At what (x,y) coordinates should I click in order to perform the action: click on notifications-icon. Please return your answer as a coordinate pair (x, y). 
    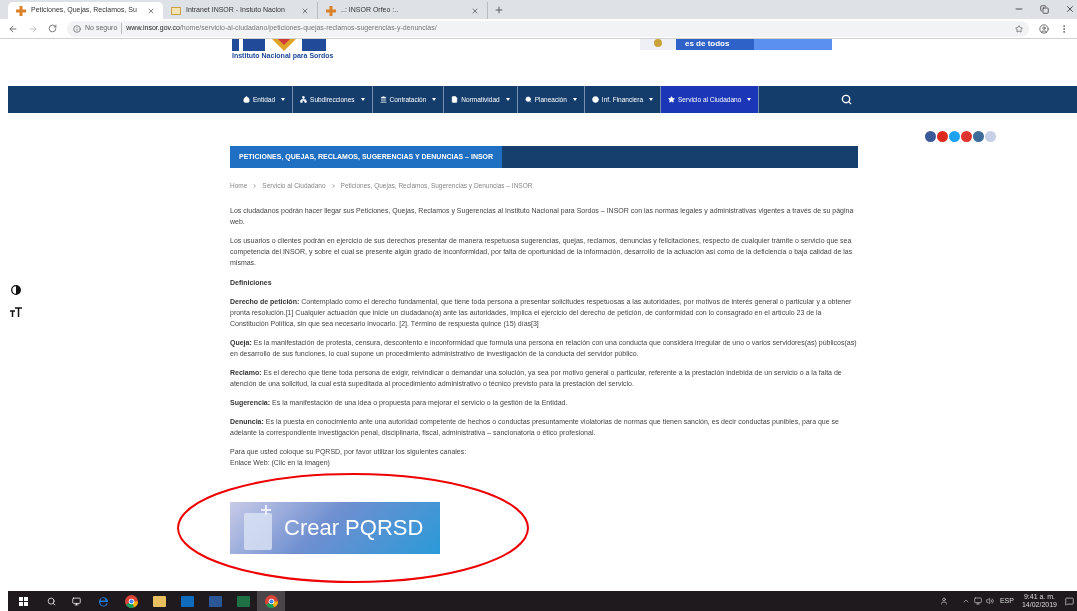
    Looking at the image, I should click on (1069, 601).